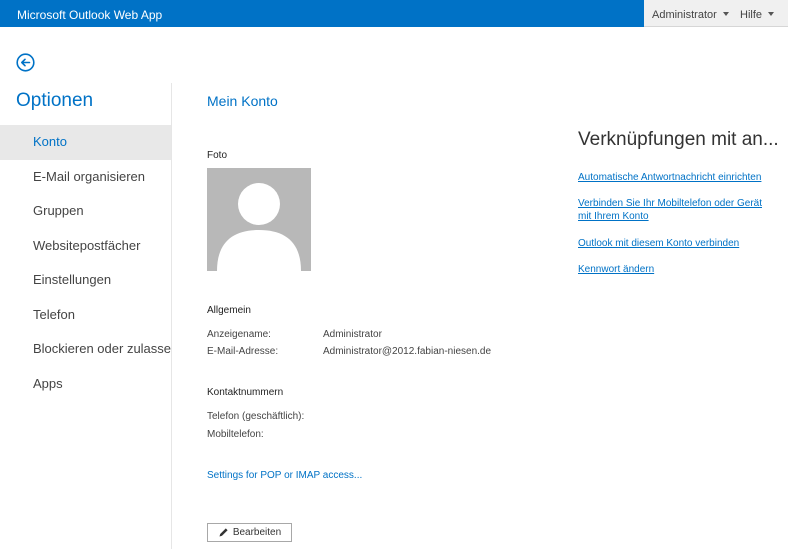 The height and width of the screenshot is (549, 788). What do you see at coordinates (85, 177) in the screenshot?
I see `sidebar-item-email-organisieren: E-Mail organisieren` at bounding box center [85, 177].